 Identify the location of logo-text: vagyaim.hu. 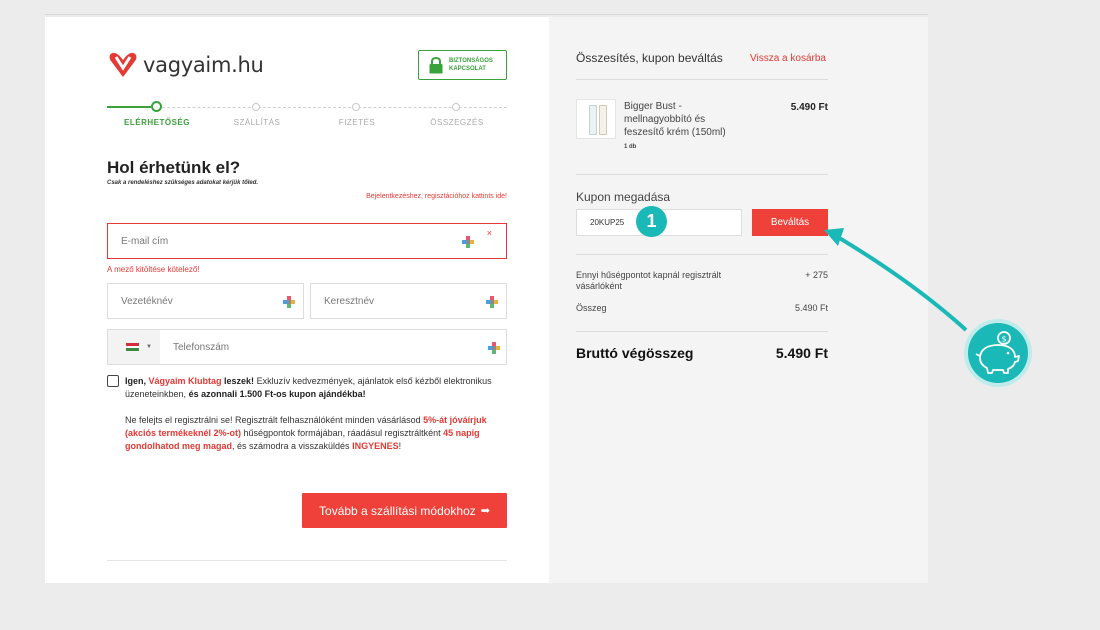
(203, 65).